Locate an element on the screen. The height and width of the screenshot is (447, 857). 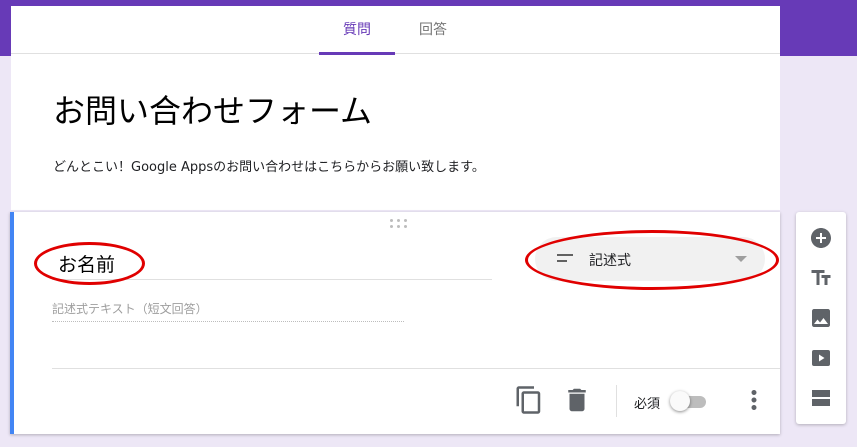
add-circle-icon is located at coordinates (821, 238).